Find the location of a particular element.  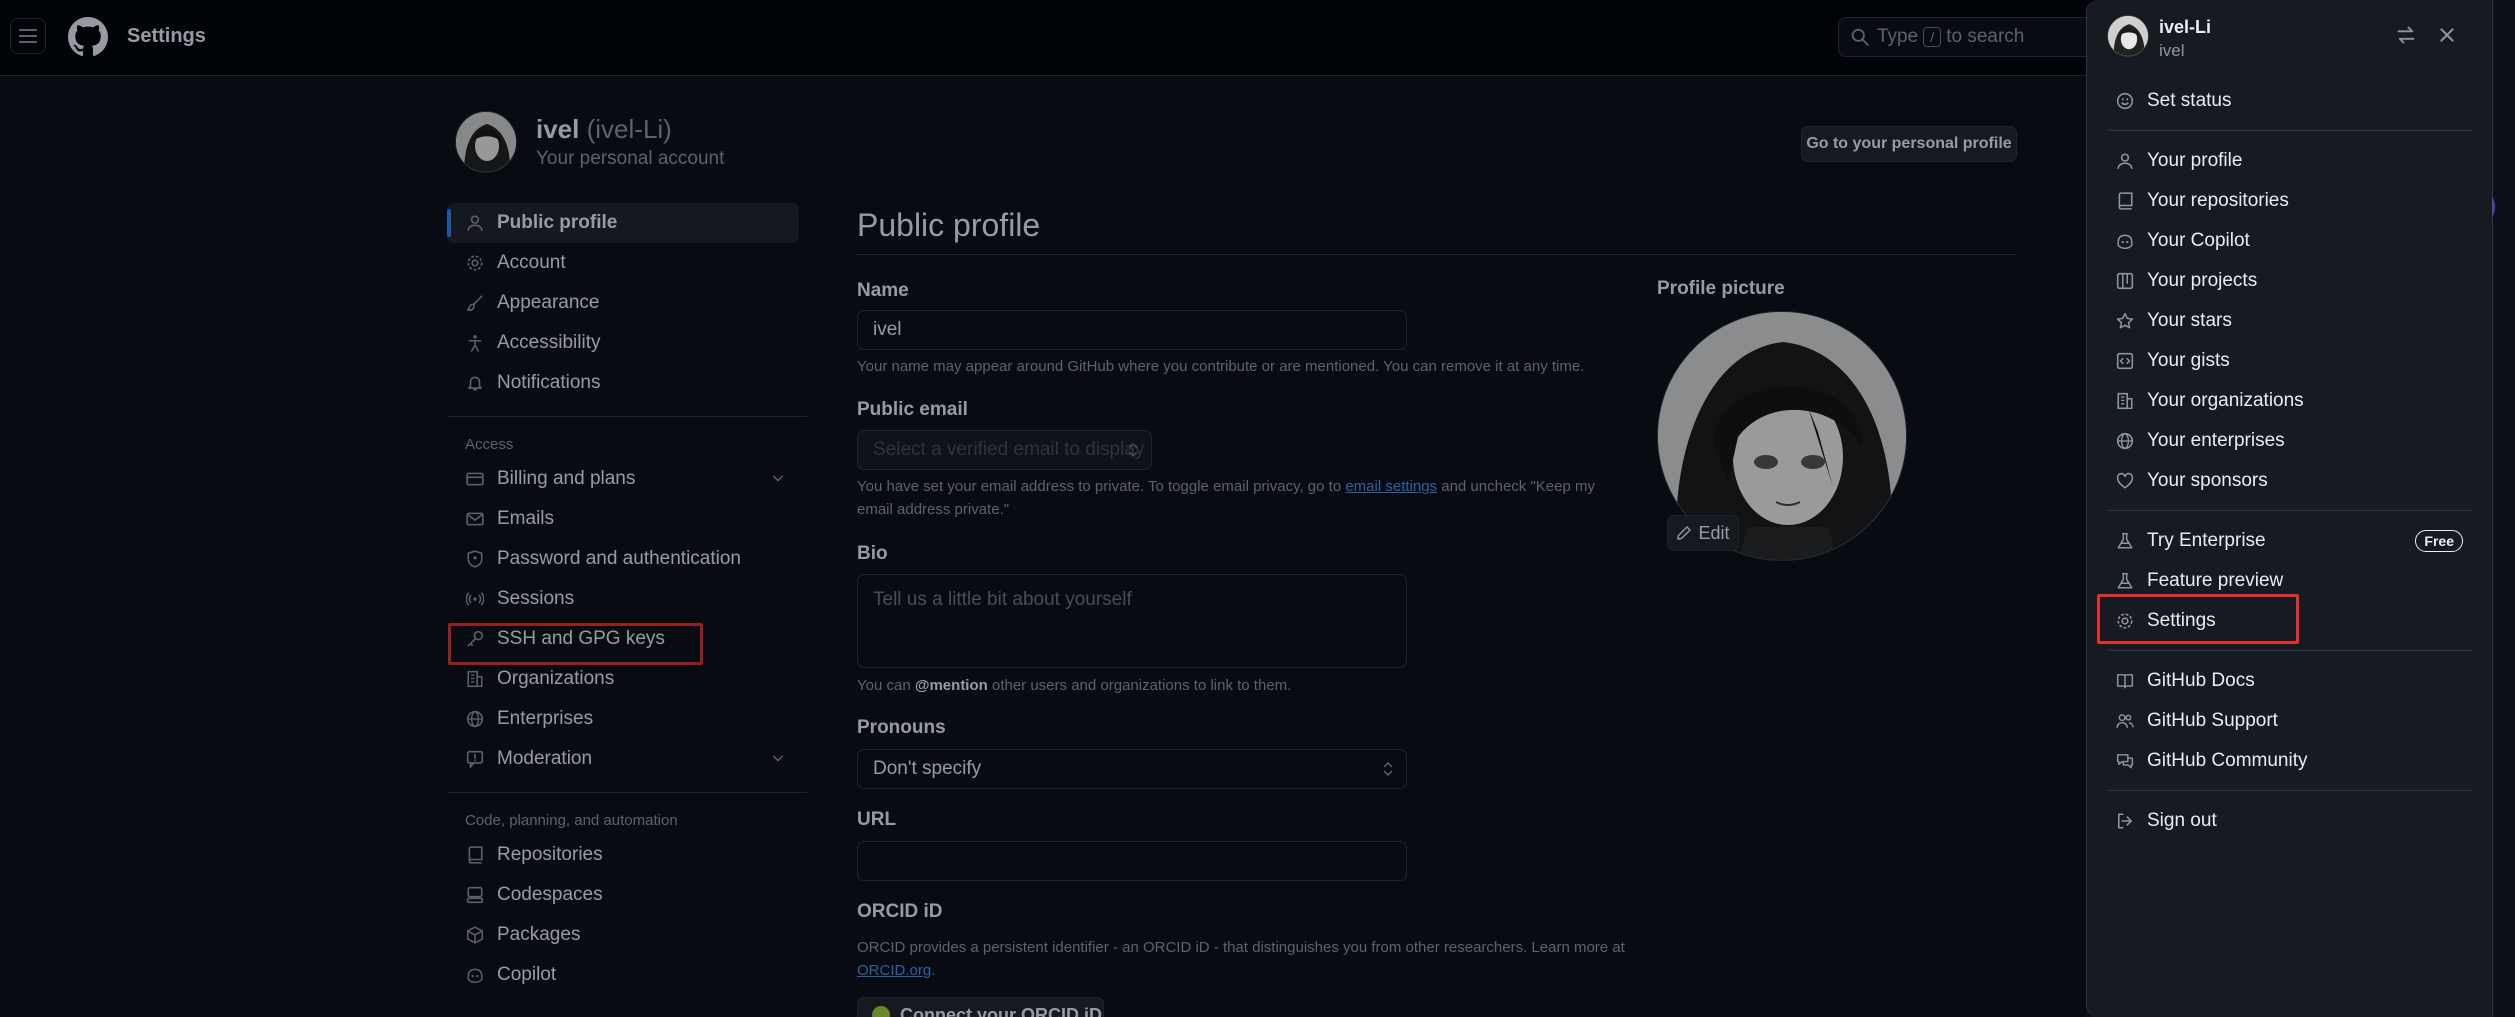

menu-item-your-profile: Your profile is located at coordinates (2291, 161).